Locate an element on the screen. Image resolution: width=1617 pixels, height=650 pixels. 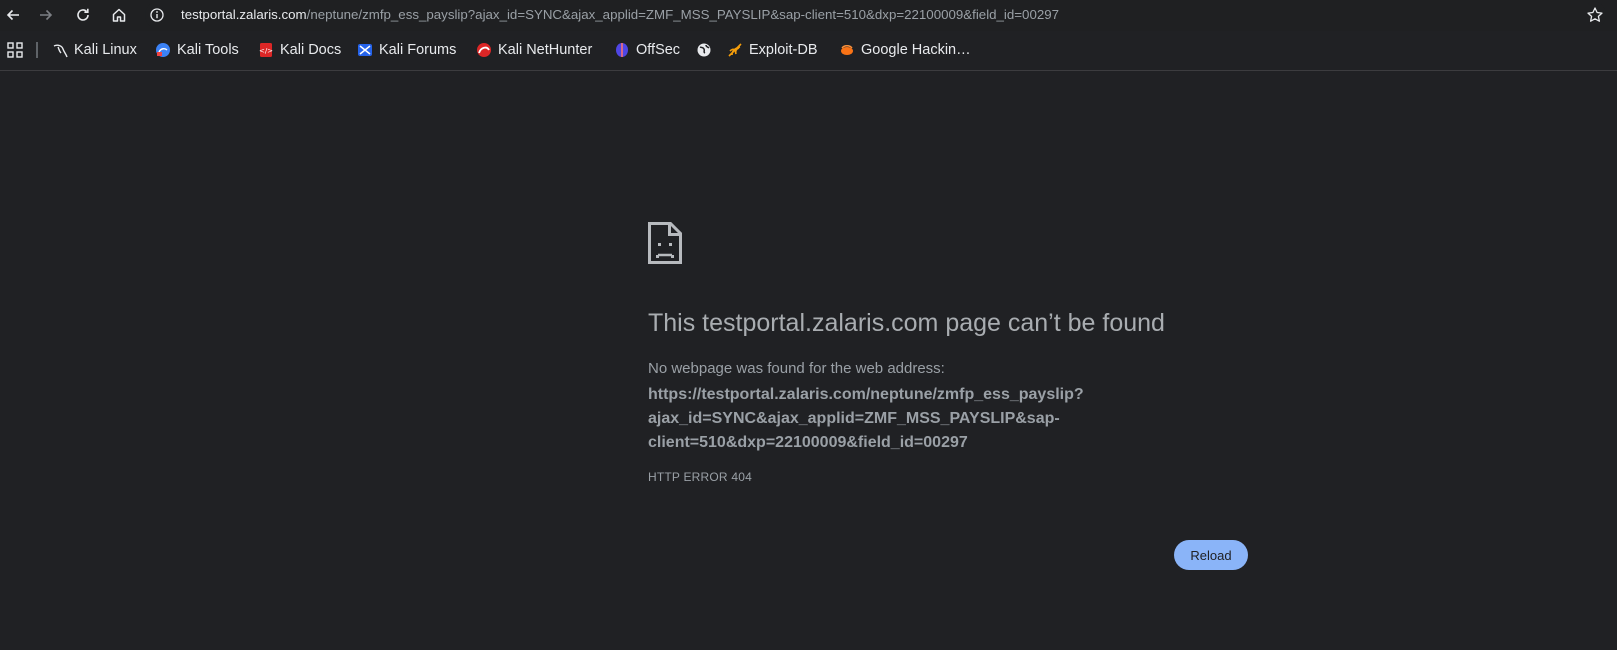
kali-tools-icon is located at coordinates (163, 50).